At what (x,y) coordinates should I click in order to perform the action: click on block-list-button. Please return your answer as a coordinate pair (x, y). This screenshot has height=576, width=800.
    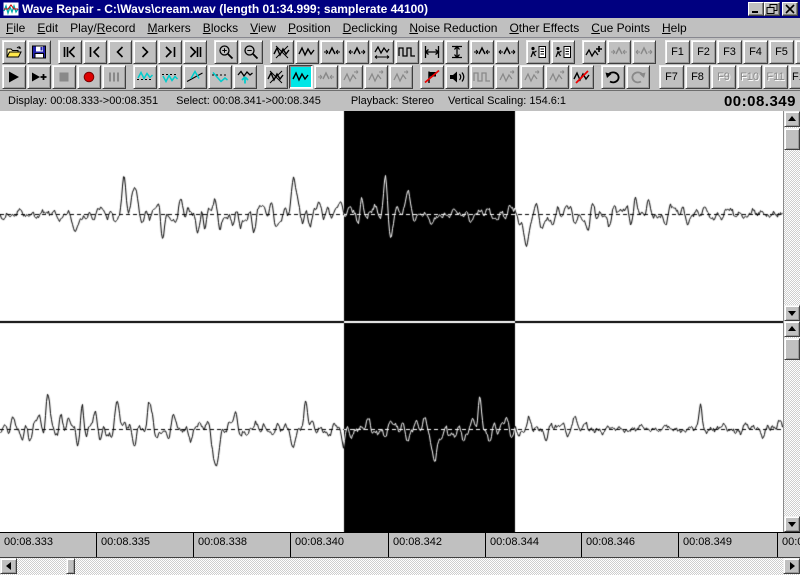
    Looking at the image, I should click on (563, 52).